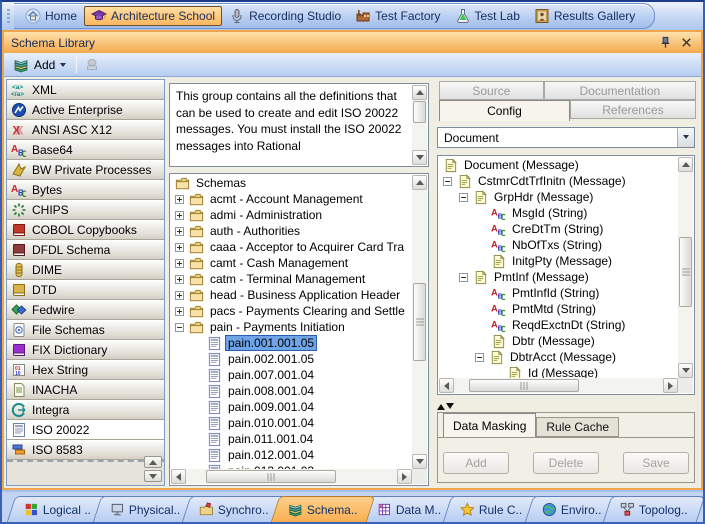 This screenshot has height=524, width=705. Describe the element at coordinates (323, 509) in the screenshot. I see `bottom-tab-schema-: Schema..` at that location.